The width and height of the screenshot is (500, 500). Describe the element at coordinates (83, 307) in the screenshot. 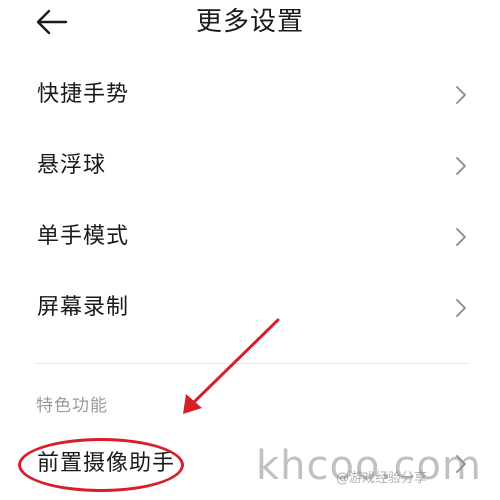

I see `menu-item-label: 屏幕录制` at that location.